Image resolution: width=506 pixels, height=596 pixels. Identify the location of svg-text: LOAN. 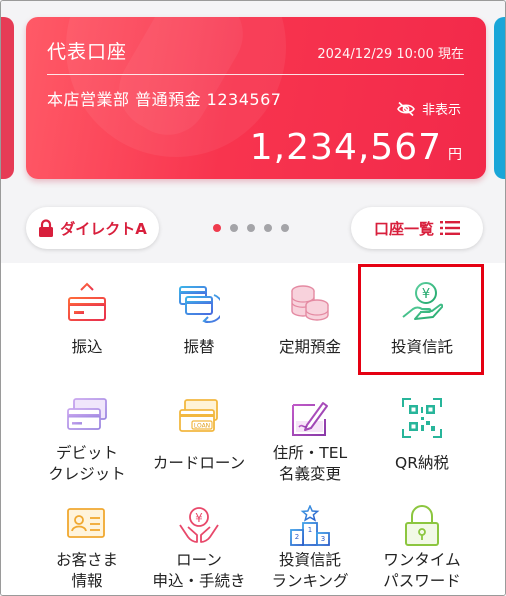
(202, 426).